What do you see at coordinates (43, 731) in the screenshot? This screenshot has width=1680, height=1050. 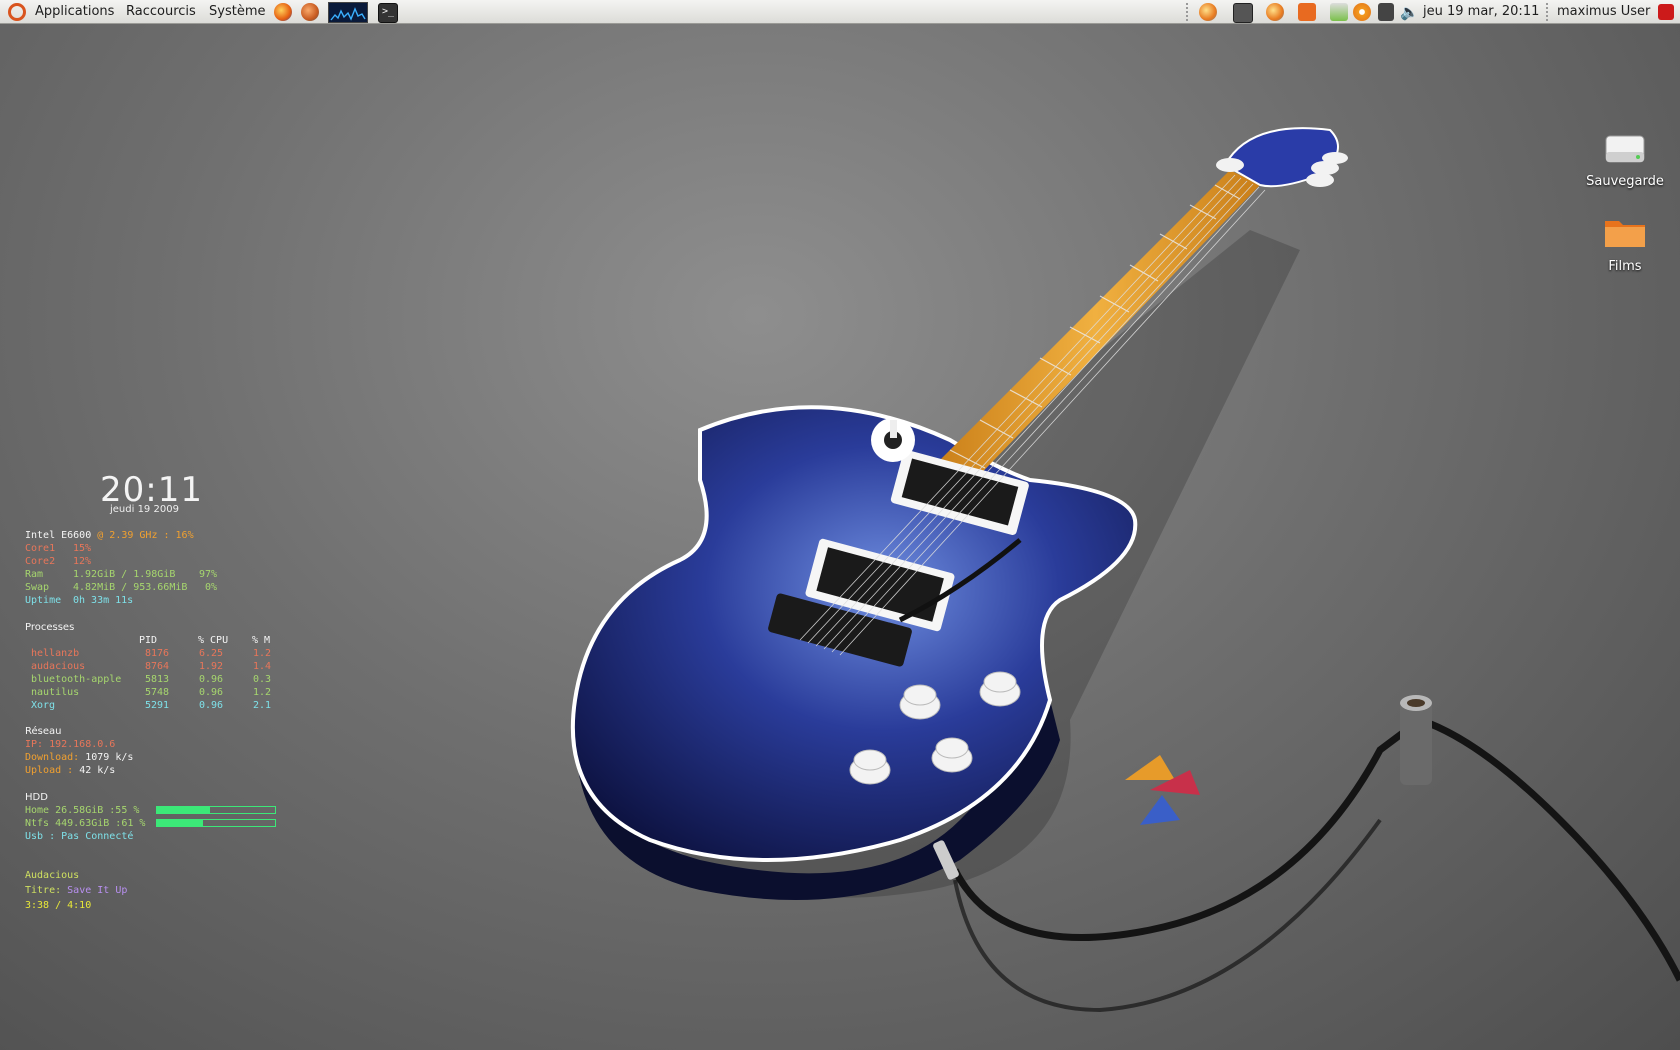 I see `conky-network-title: Réseau` at bounding box center [43, 731].